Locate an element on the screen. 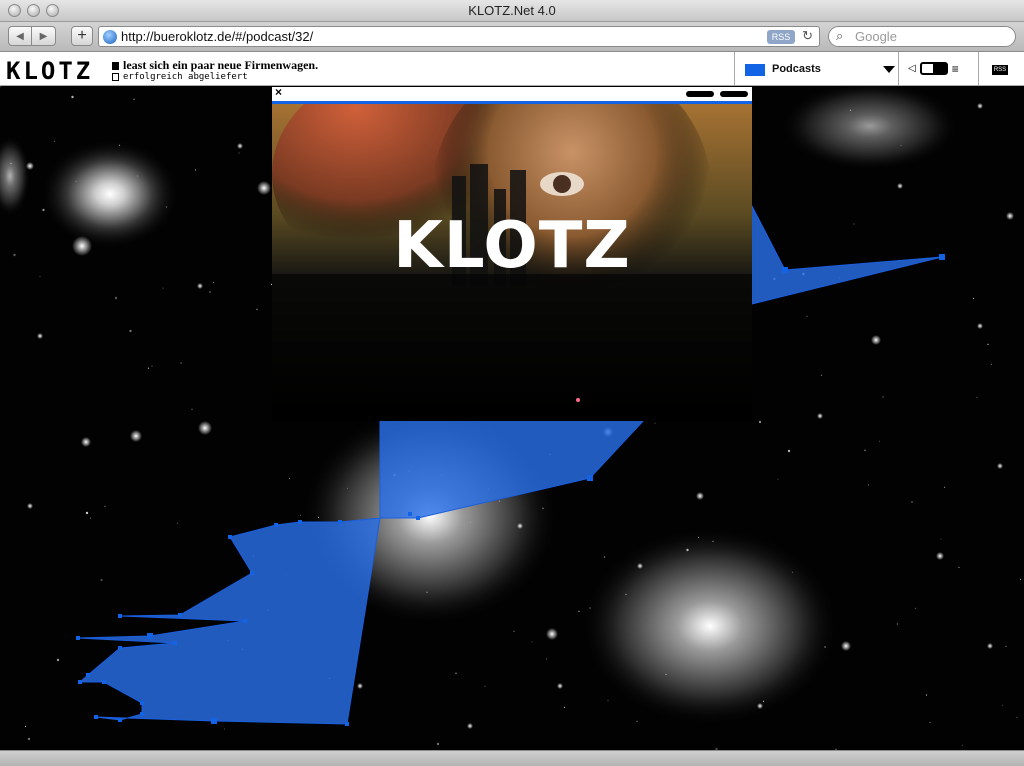  forward-button: ▶ is located at coordinates (44, 36).